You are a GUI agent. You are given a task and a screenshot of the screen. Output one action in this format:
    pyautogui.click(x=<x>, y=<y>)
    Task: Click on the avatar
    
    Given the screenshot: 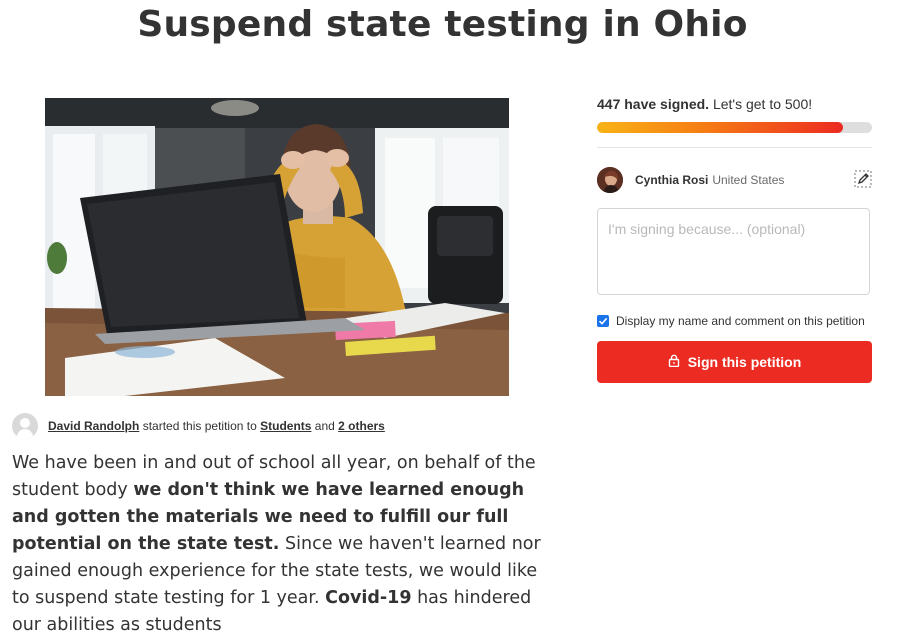 What is the action you would take?
    pyautogui.click(x=610, y=180)
    